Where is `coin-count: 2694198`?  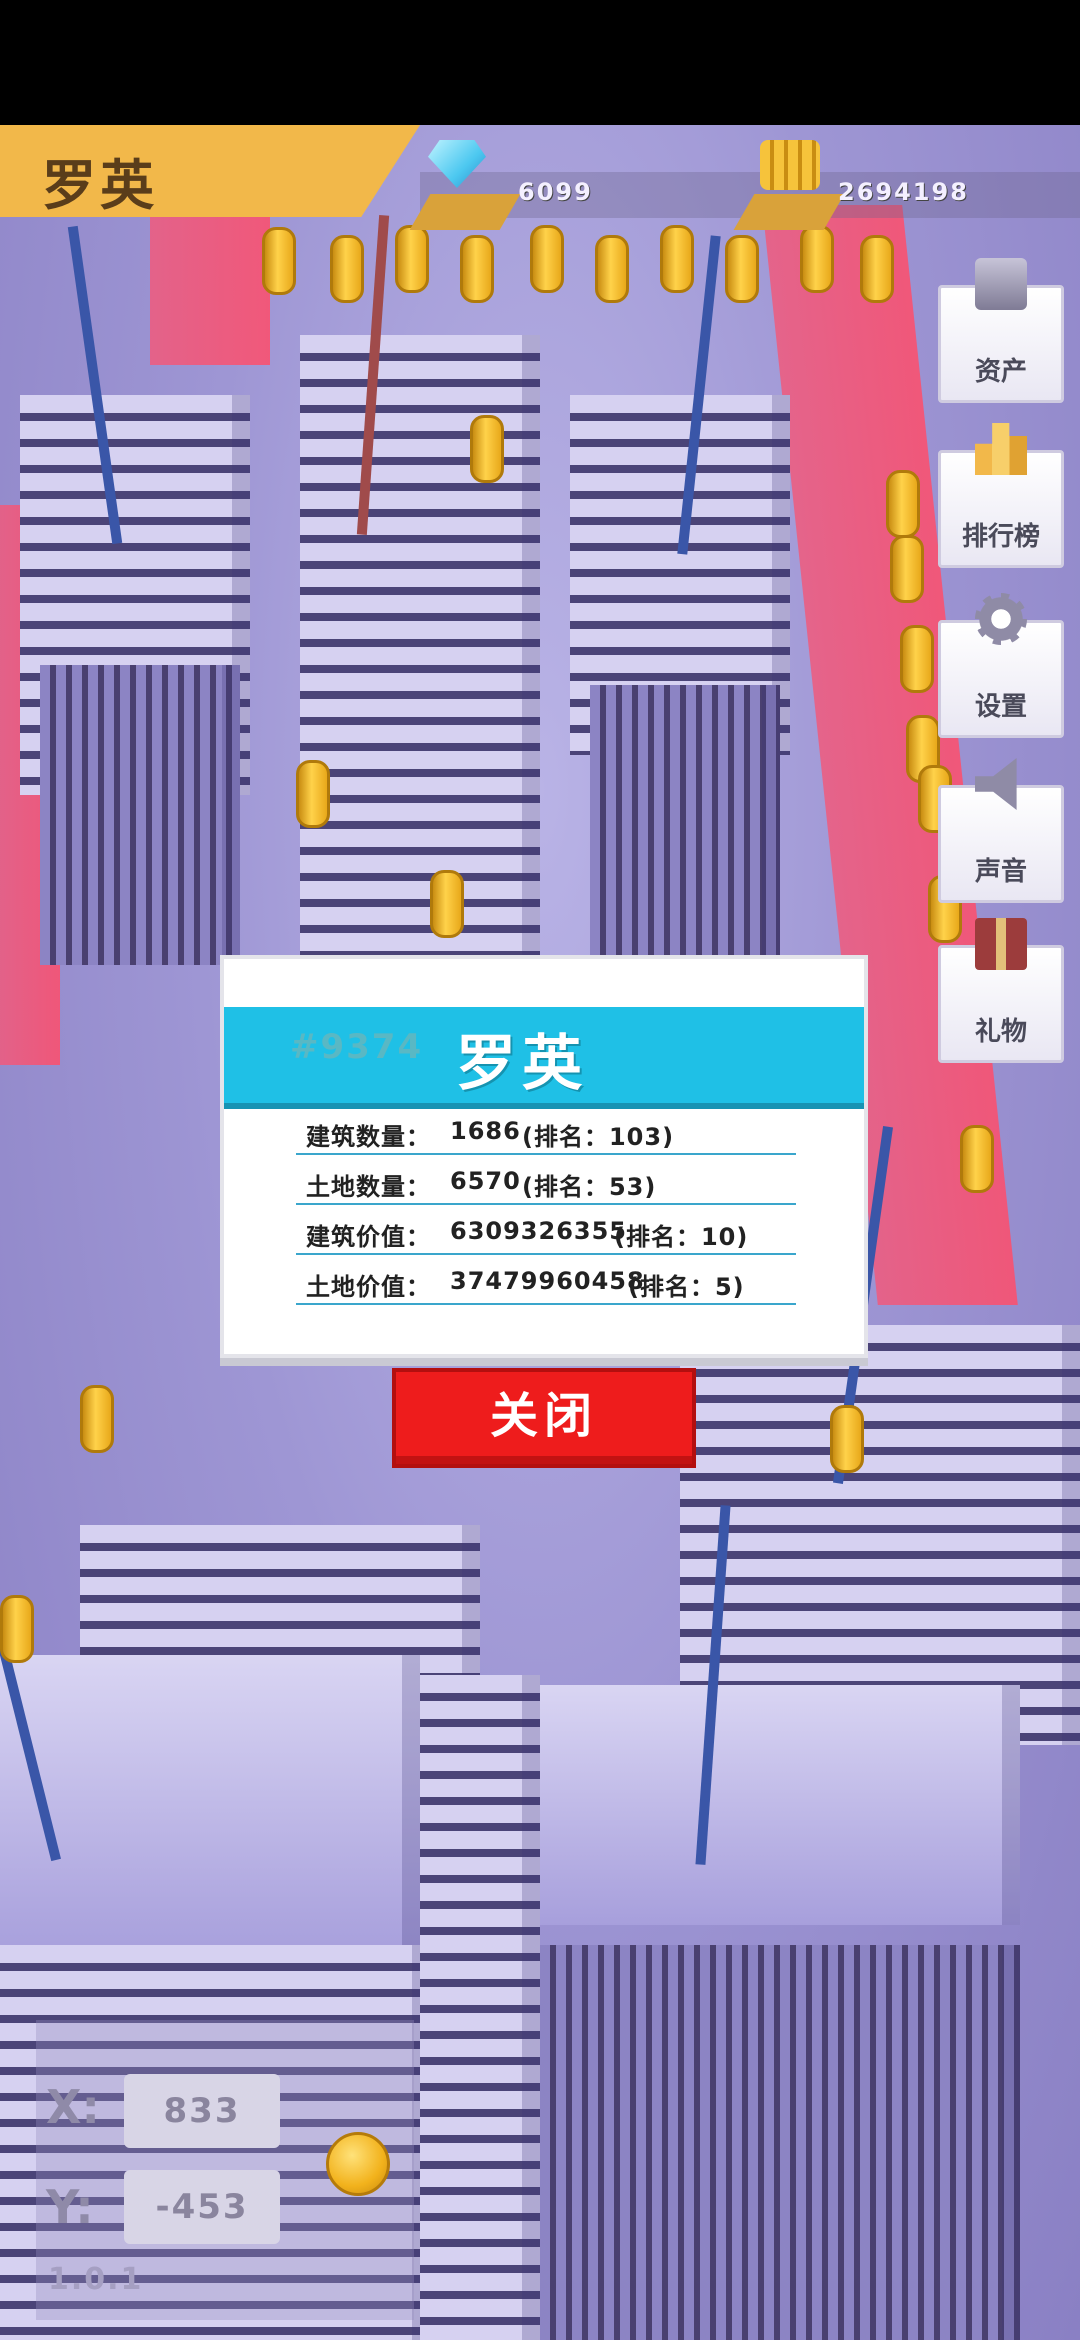 coin-count: 2694198 is located at coordinates (903, 192).